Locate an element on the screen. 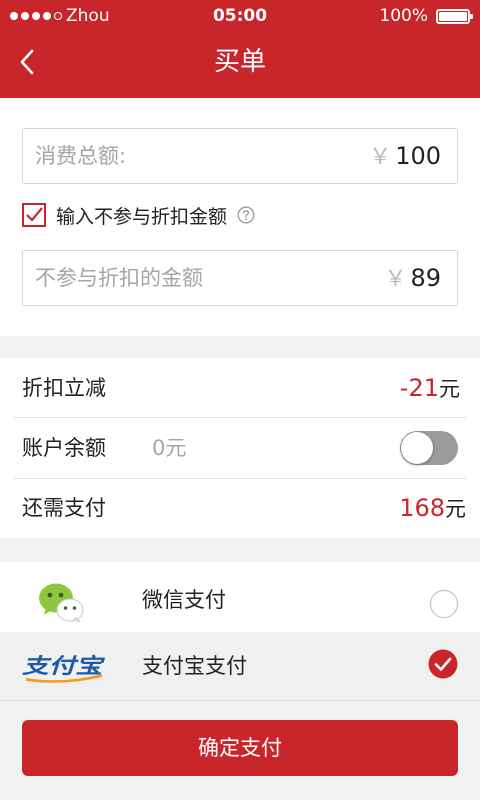 This screenshot has height=800, width=480. app-header: Zhou 05:00 100% 买单 is located at coordinates (240, 49).